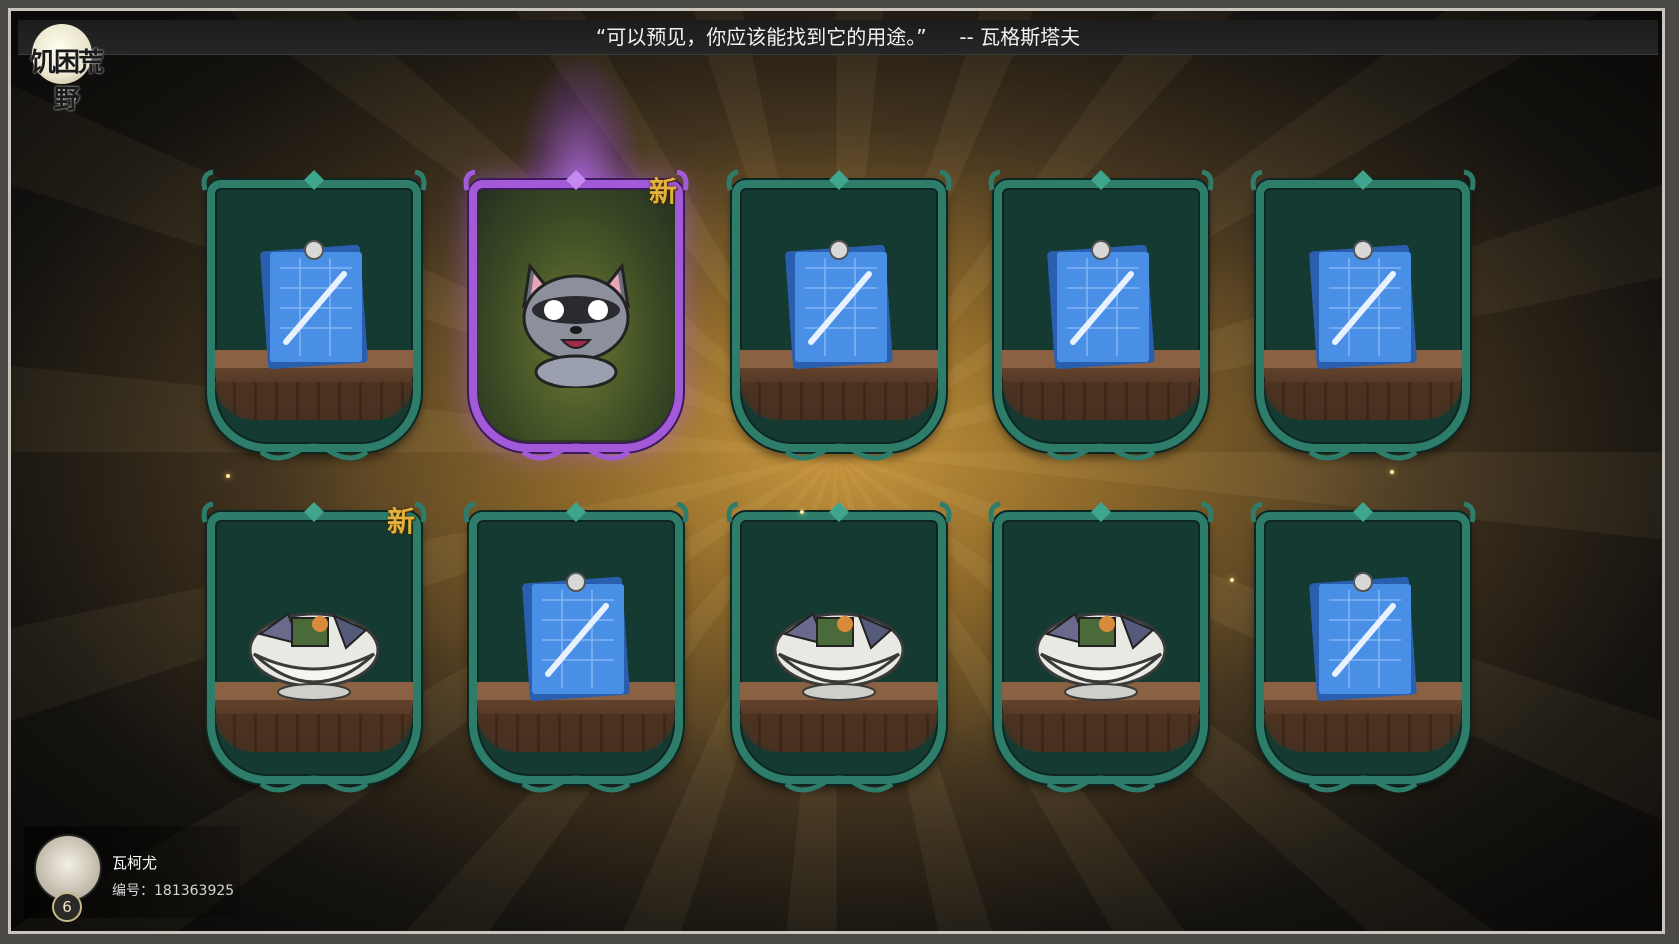  I want to click on user-name: 瓦柯尤, so click(135, 863).